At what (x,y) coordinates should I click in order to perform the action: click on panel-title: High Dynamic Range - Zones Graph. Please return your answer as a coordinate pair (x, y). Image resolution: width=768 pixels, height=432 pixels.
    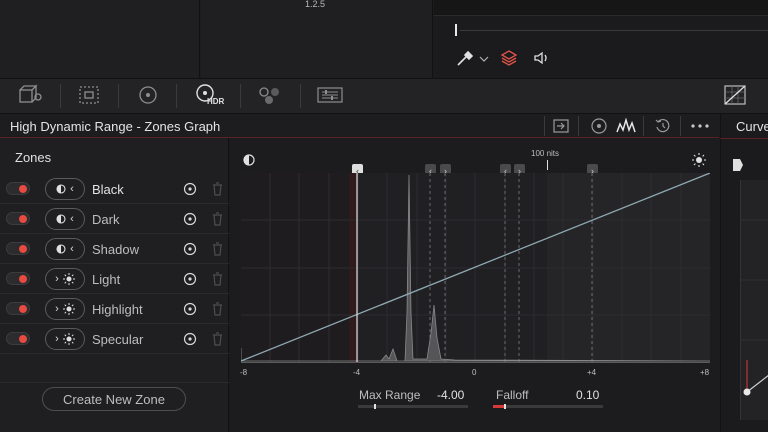
    Looking at the image, I should click on (115, 126).